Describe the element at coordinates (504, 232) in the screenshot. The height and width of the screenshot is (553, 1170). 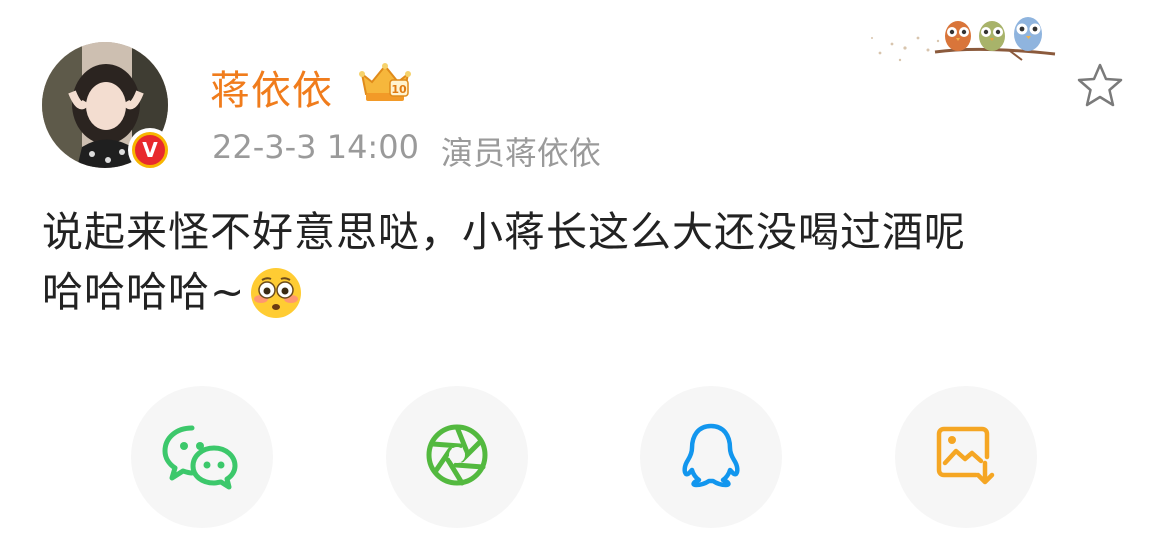
I see `post-text-line-1: 说起来怪不好意思哒，小蒋长这么大还没喝过酒呢` at that location.